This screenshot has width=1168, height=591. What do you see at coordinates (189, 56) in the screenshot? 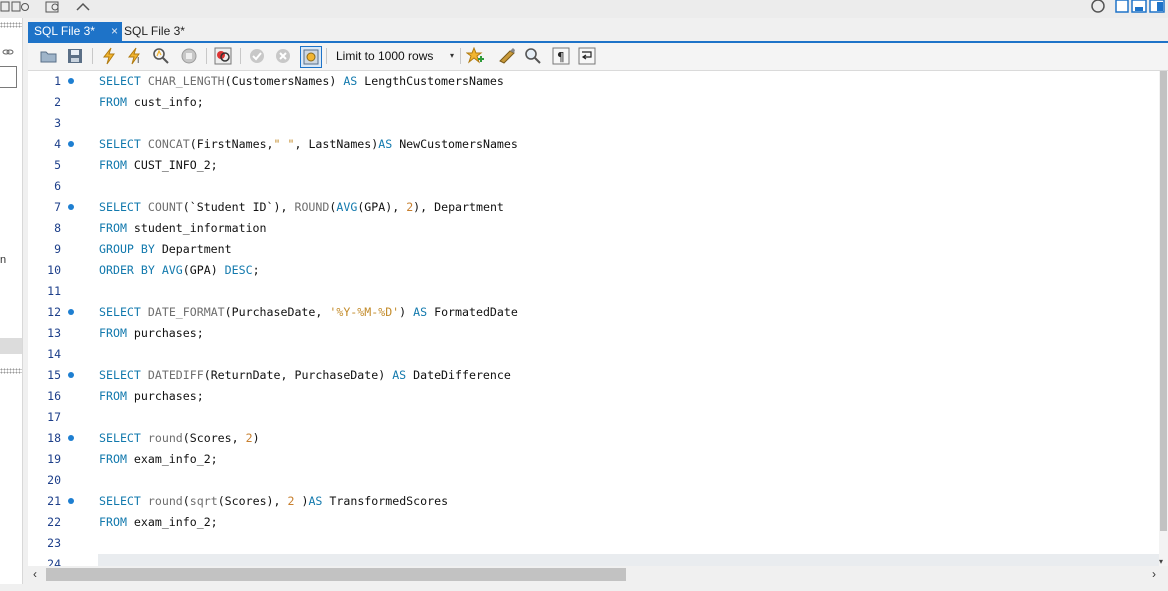
I see `stop-icon` at bounding box center [189, 56].